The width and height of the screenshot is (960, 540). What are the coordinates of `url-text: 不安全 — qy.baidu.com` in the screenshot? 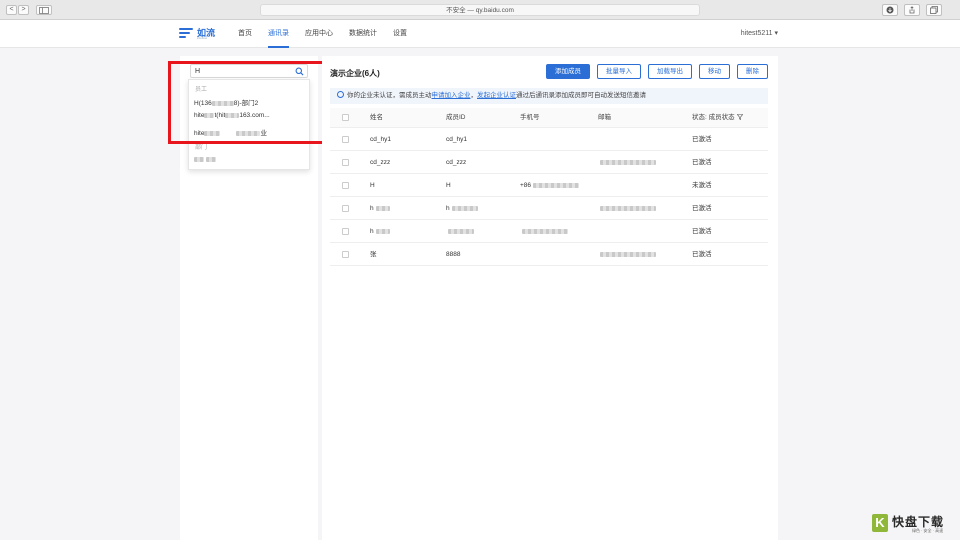 It's located at (480, 10).